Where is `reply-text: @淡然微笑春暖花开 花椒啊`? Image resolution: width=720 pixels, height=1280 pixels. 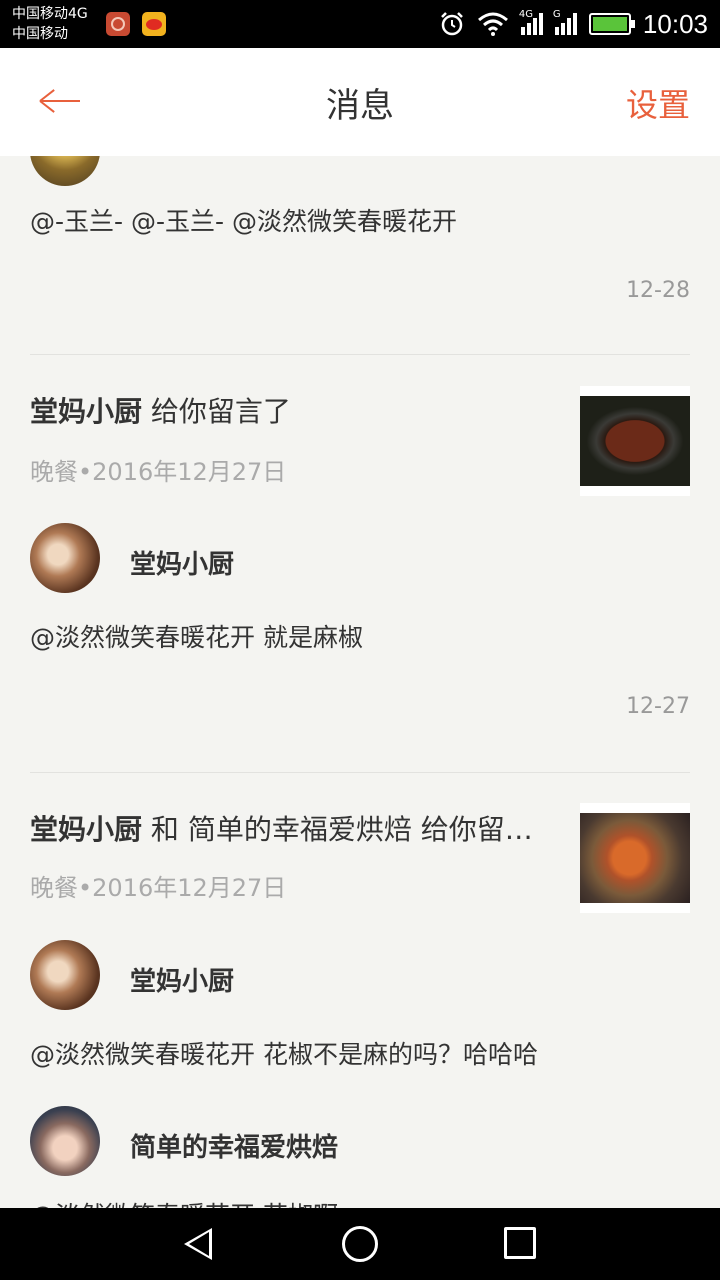 reply-text: @淡然微笑春暖花开 花椒啊 is located at coordinates (184, 1202).